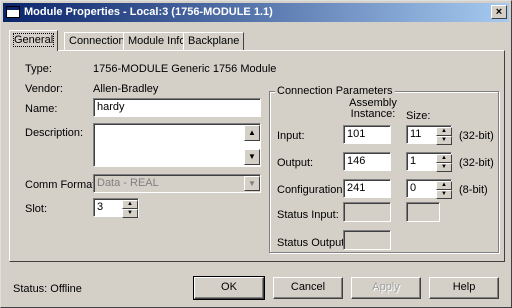  I want to click on status-output-label: Status Output:, so click(312, 243).